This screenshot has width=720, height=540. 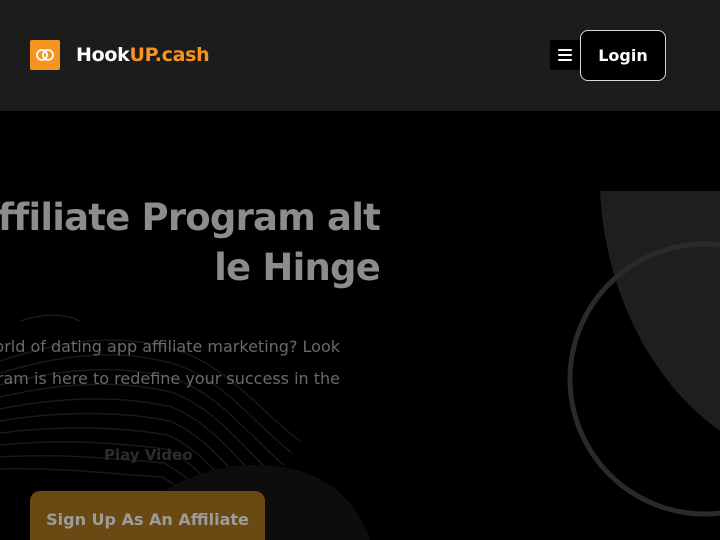 What do you see at coordinates (103, 55) in the screenshot?
I see `brand-name-part1: Hook` at bounding box center [103, 55].